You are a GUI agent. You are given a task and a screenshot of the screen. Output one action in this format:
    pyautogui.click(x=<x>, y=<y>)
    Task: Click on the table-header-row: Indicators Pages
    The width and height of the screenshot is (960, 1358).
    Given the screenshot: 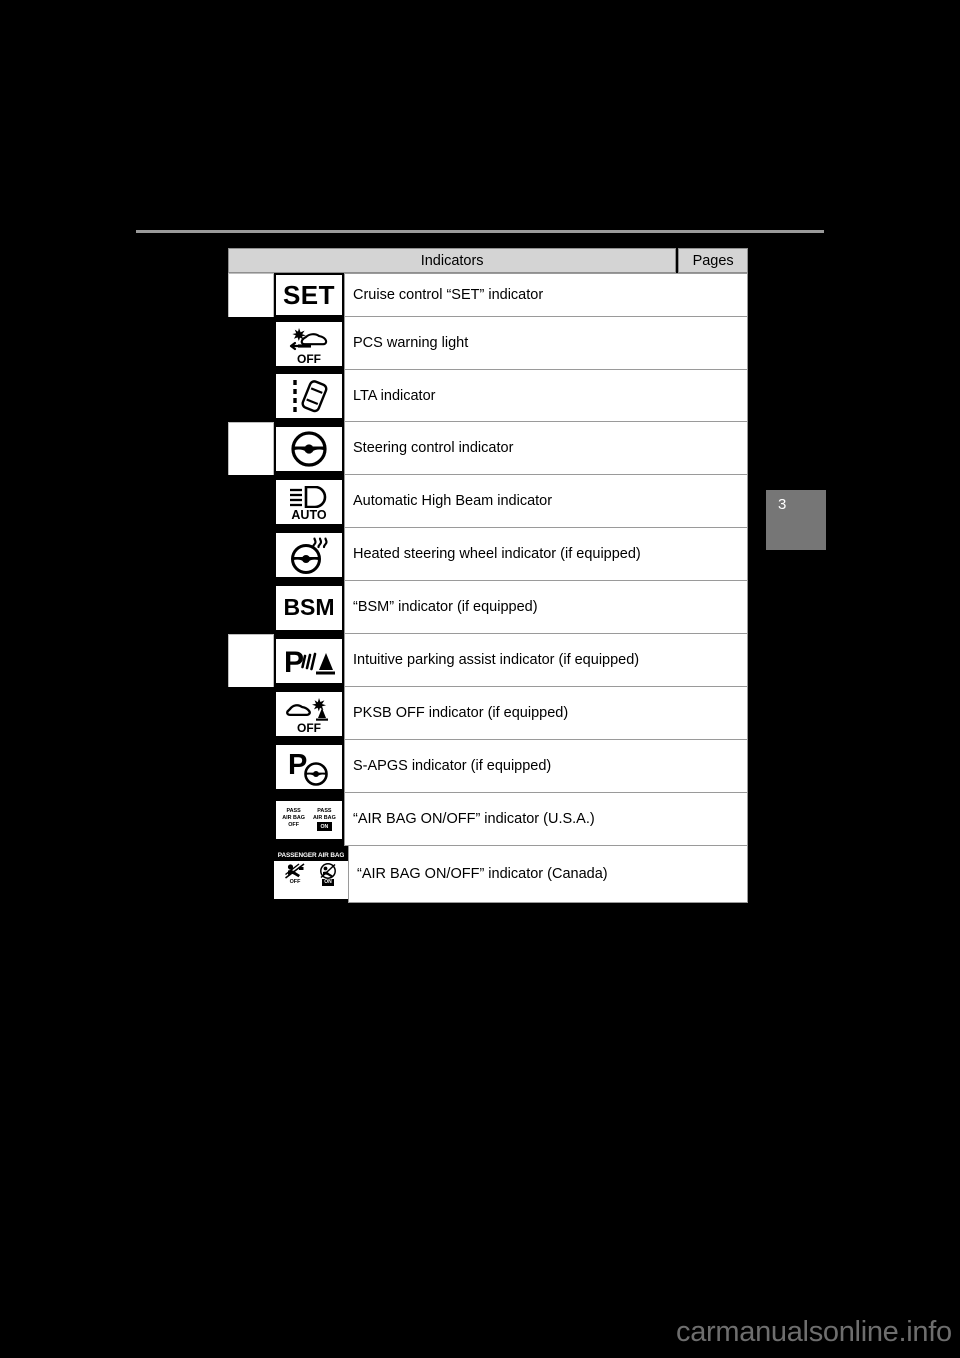 What is the action you would take?
    pyautogui.click(x=488, y=260)
    